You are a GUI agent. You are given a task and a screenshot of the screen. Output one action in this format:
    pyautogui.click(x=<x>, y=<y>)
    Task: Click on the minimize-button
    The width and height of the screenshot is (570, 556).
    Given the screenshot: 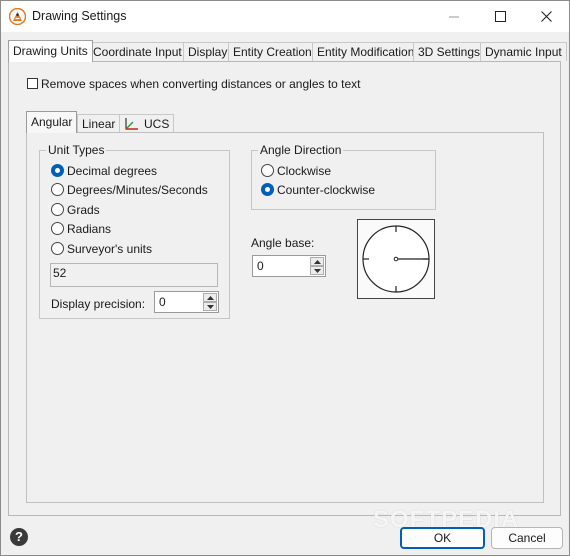 What is the action you would take?
    pyautogui.click(x=454, y=16)
    